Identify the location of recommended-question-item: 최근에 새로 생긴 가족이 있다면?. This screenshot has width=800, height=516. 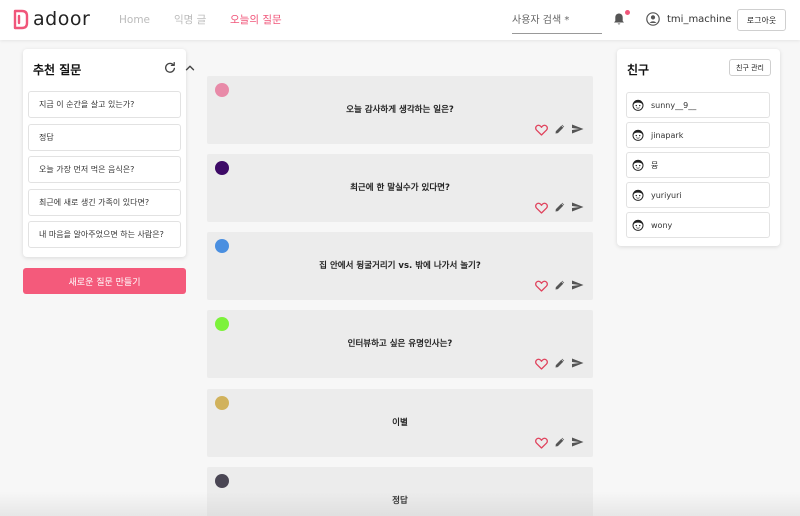
(104, 202).